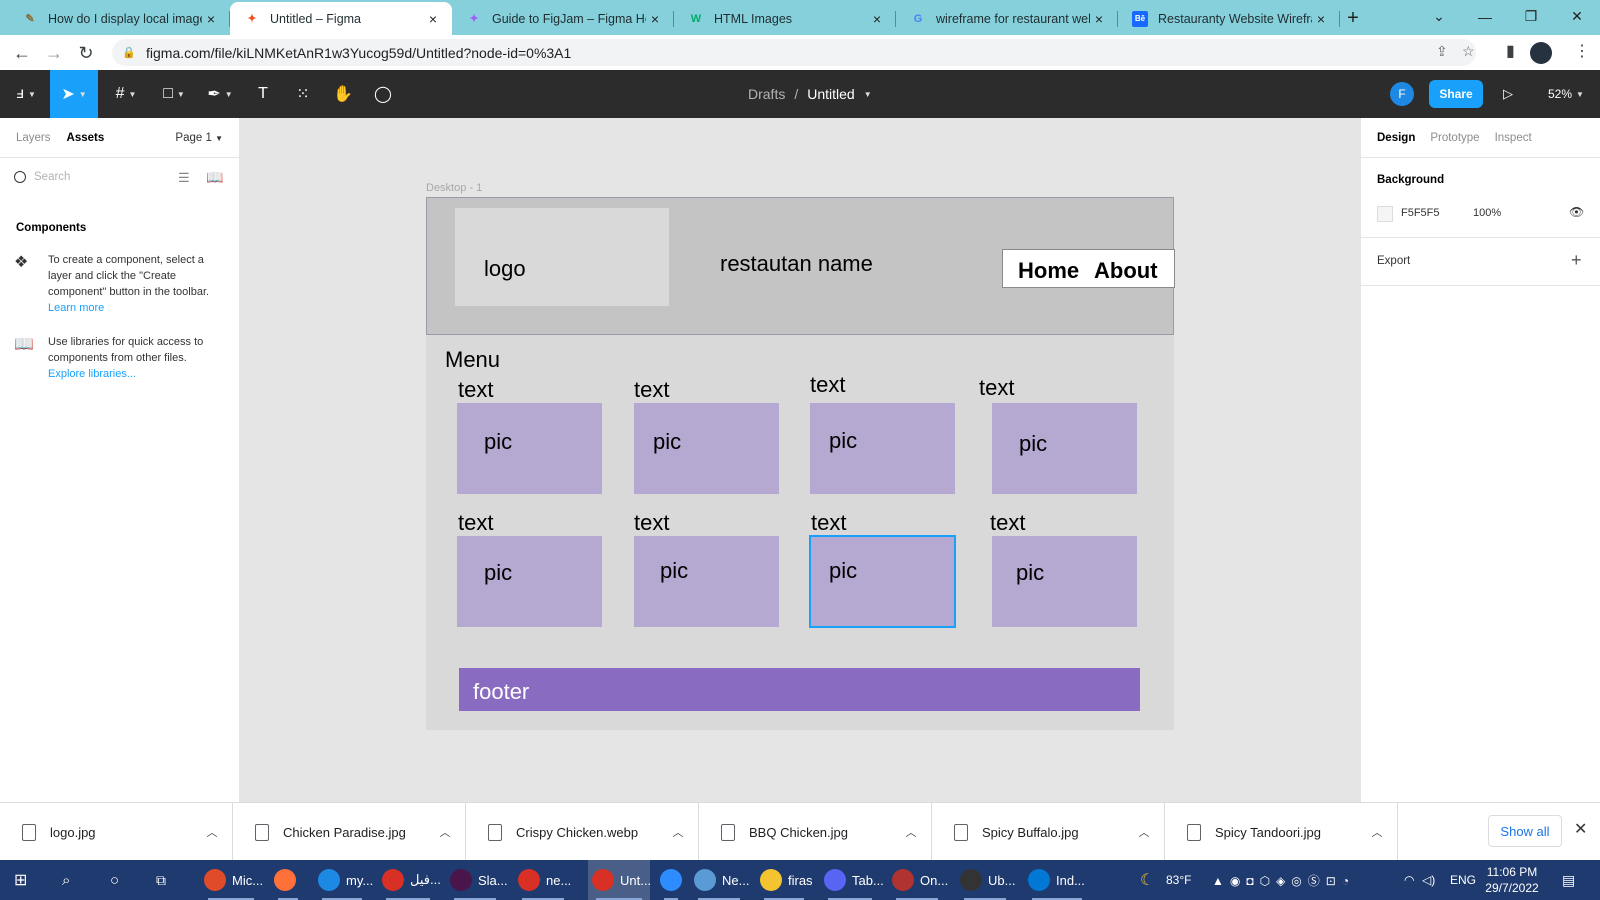  Describe the element at coordinates (796, 264) in the screenshot. I see `restaurant-name-text: restautan name` at that location.